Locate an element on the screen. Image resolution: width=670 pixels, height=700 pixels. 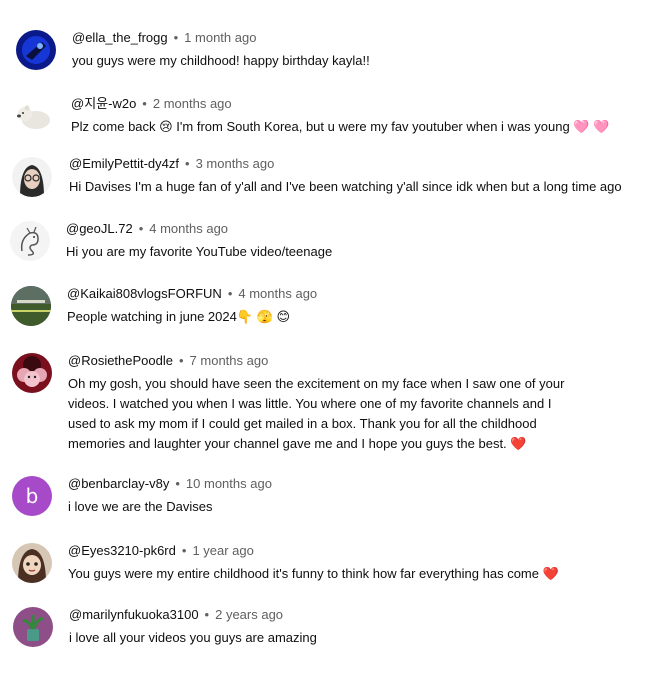
comment-author: @benbarclay-v8y is located at coordinates (118, 483).